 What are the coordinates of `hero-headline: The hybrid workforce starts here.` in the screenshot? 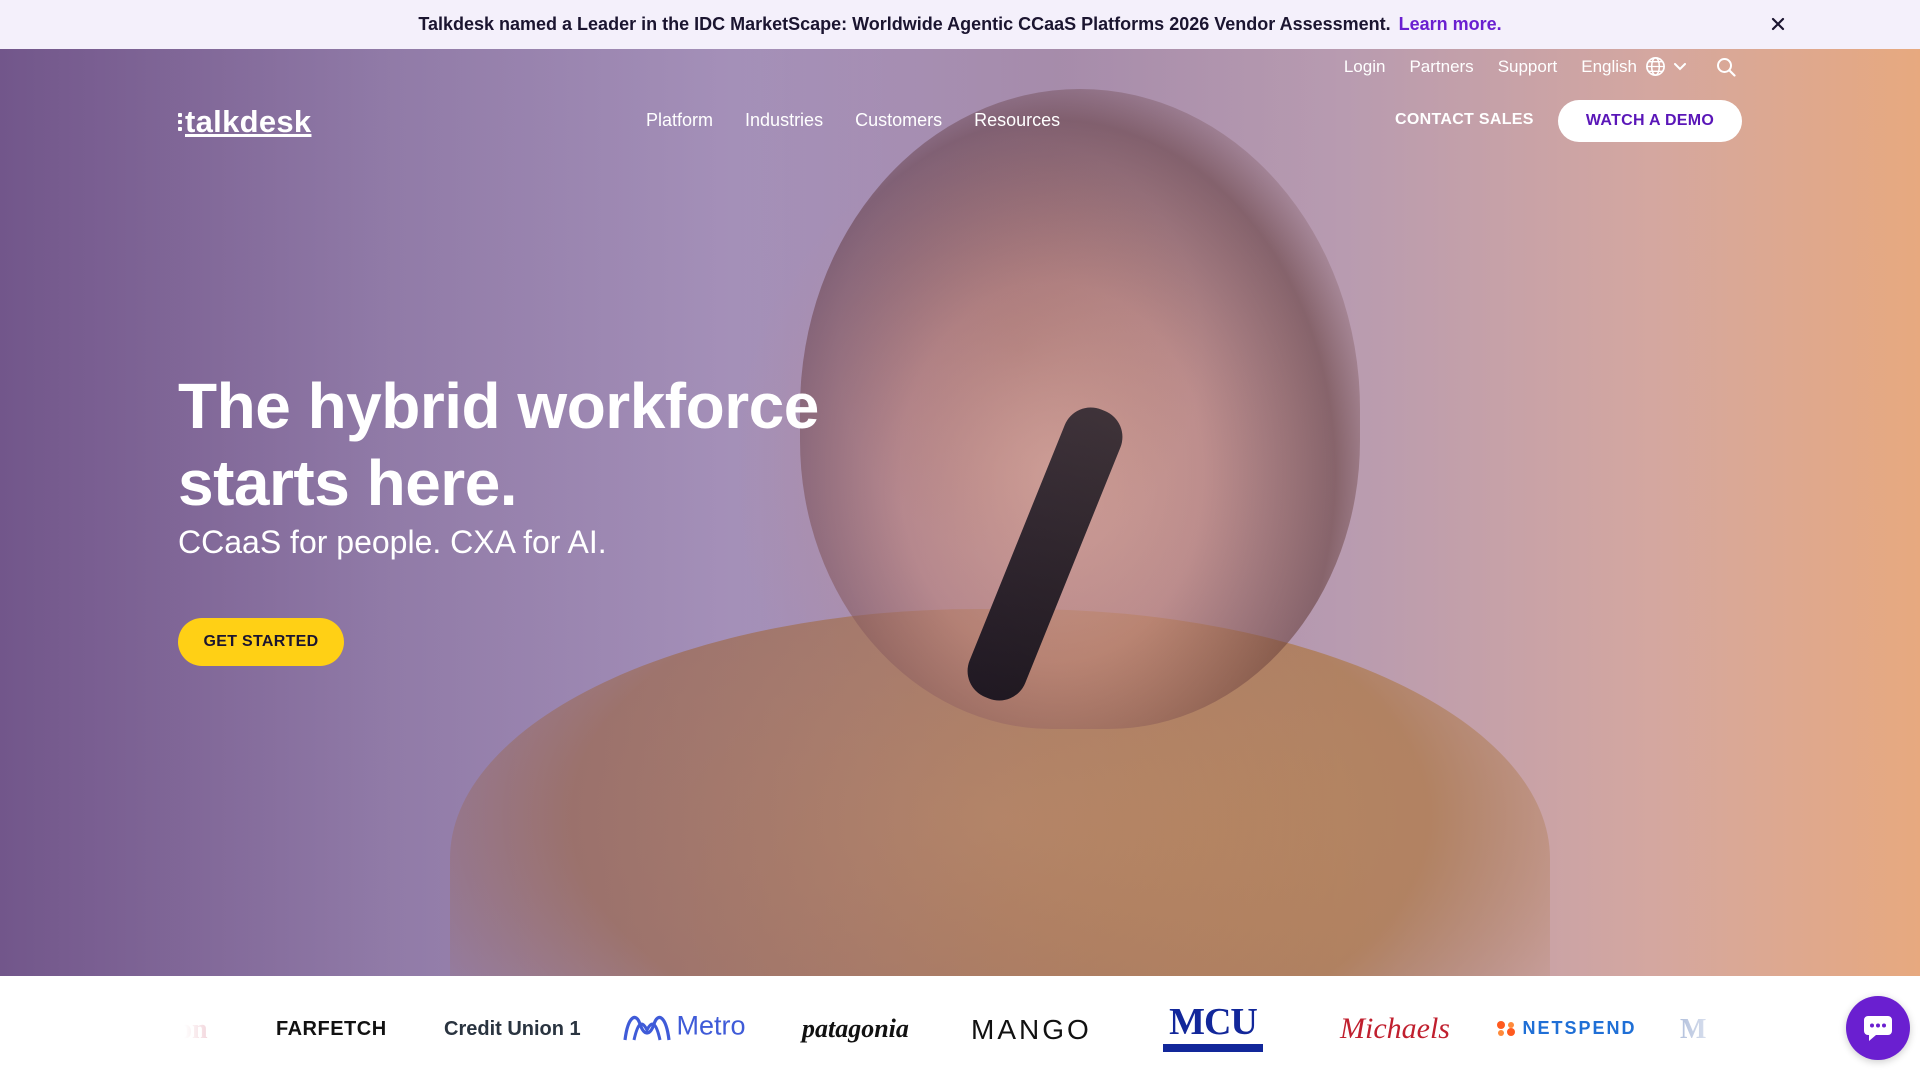 It's located at (538, 445).